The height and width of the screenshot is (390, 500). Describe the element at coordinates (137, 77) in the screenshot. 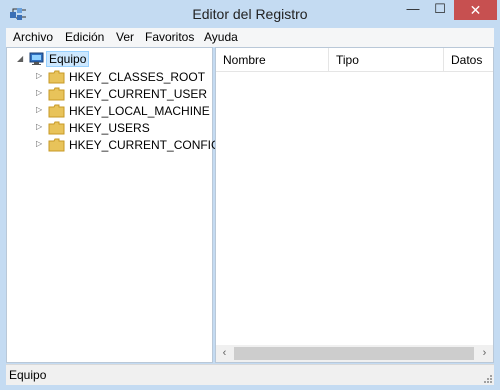

I see `tree-node-label: HKEY_CLASSES_ROOT` at that location.